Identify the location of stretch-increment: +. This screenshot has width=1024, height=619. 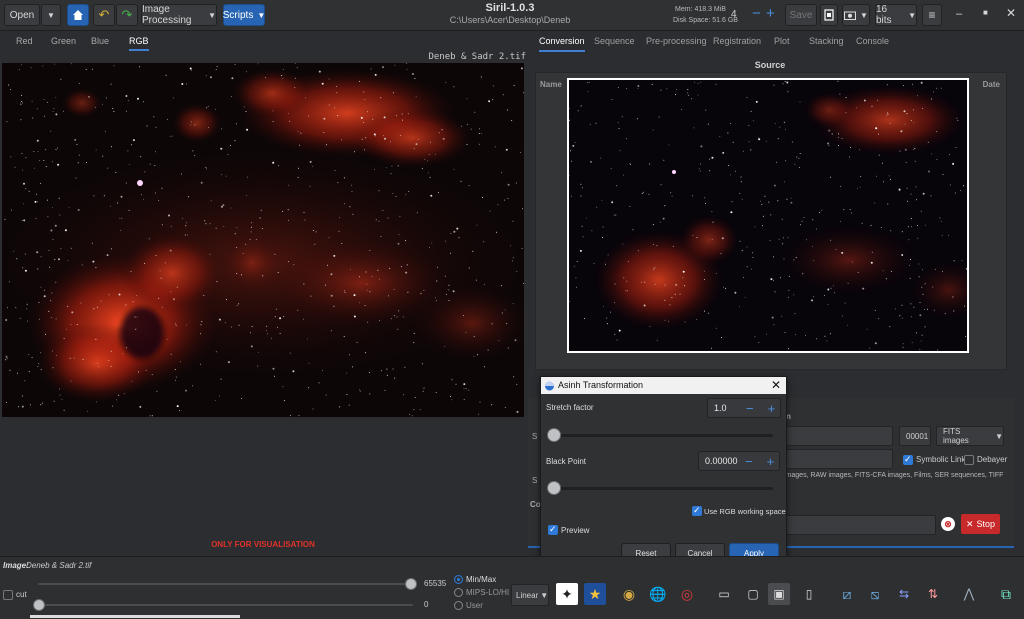
(772, 408).